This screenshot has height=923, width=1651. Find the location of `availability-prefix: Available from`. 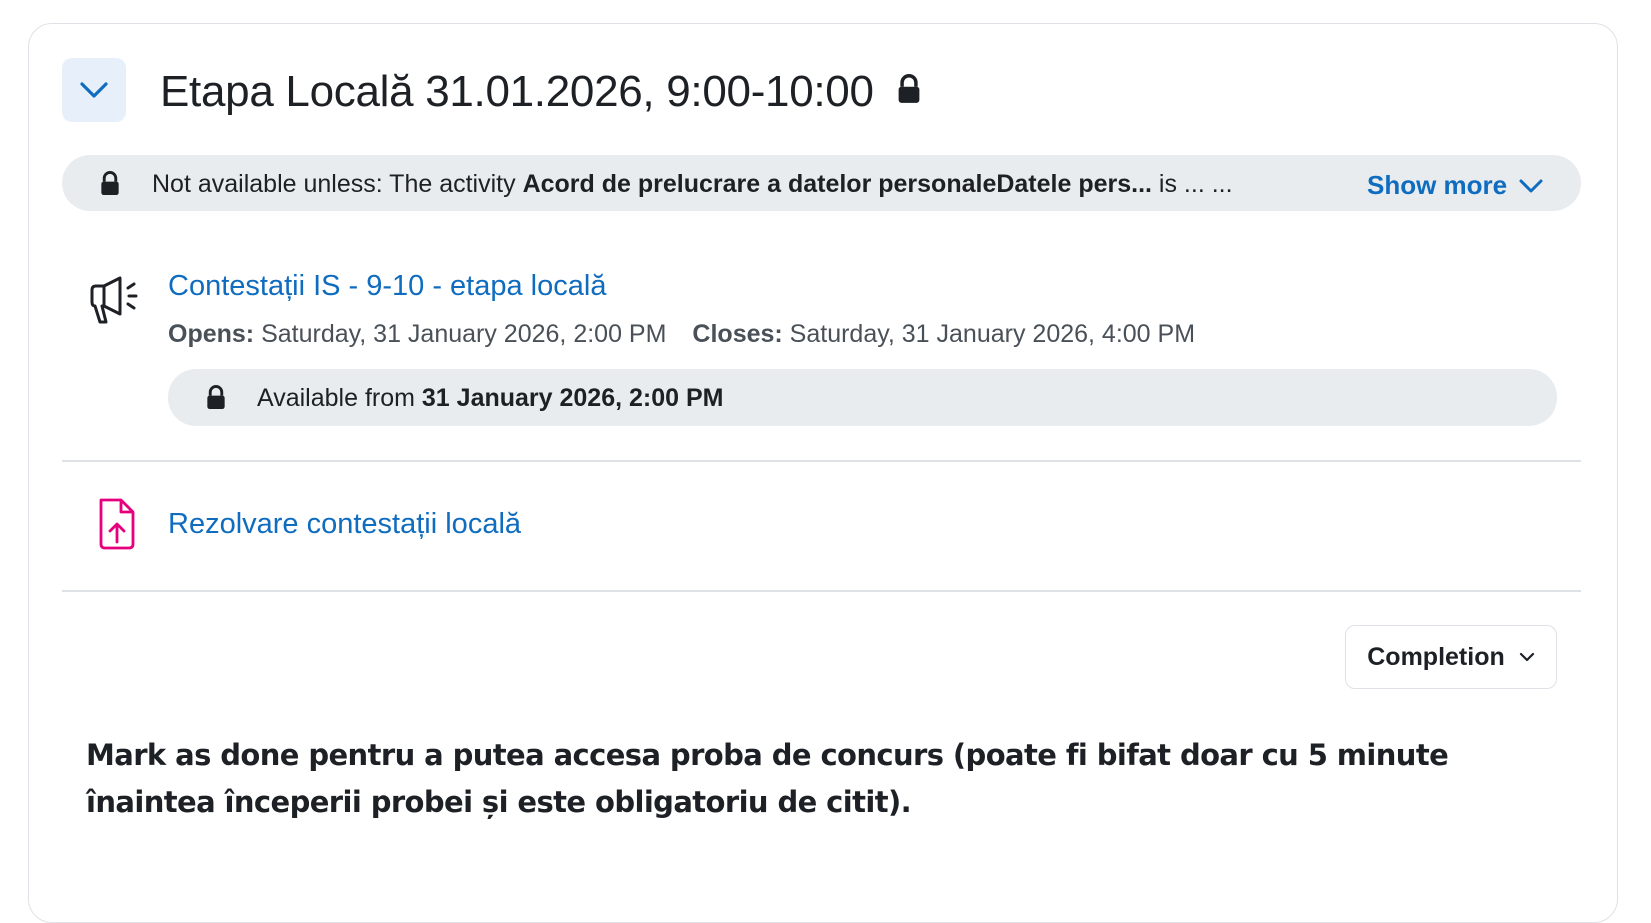

availability-prefix: Available from is located at coordinates (339, 398).